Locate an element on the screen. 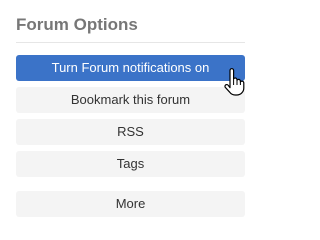 This screenshot has height=240, width=320. divider is located at coordinates (130, 42).